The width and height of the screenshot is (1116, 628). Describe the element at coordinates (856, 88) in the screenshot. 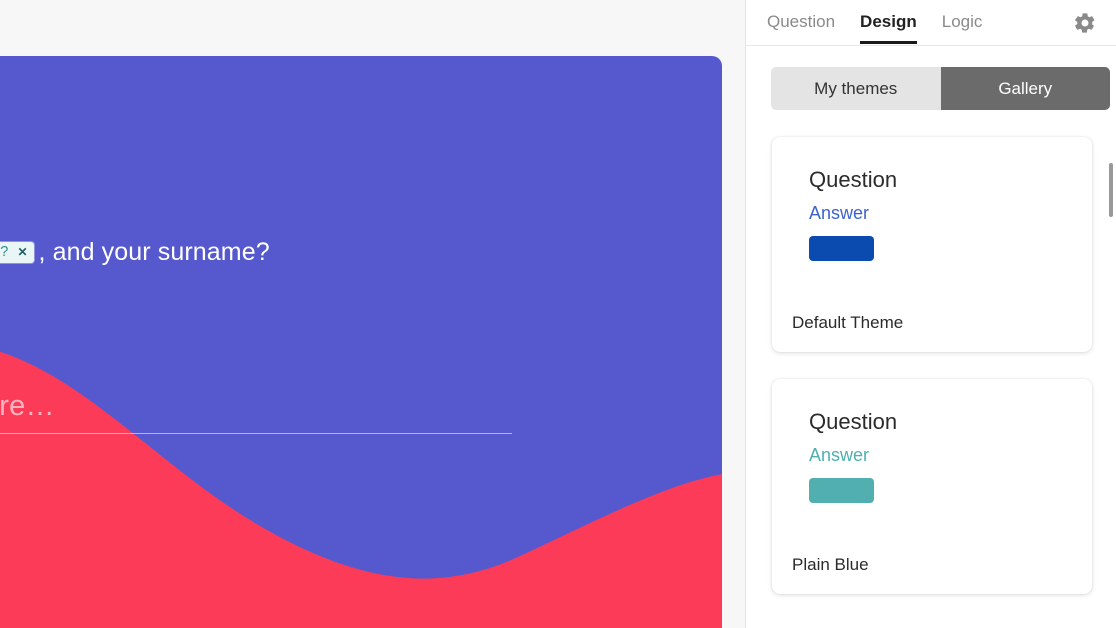

I see `segment-my-themes: My themes` at that location.